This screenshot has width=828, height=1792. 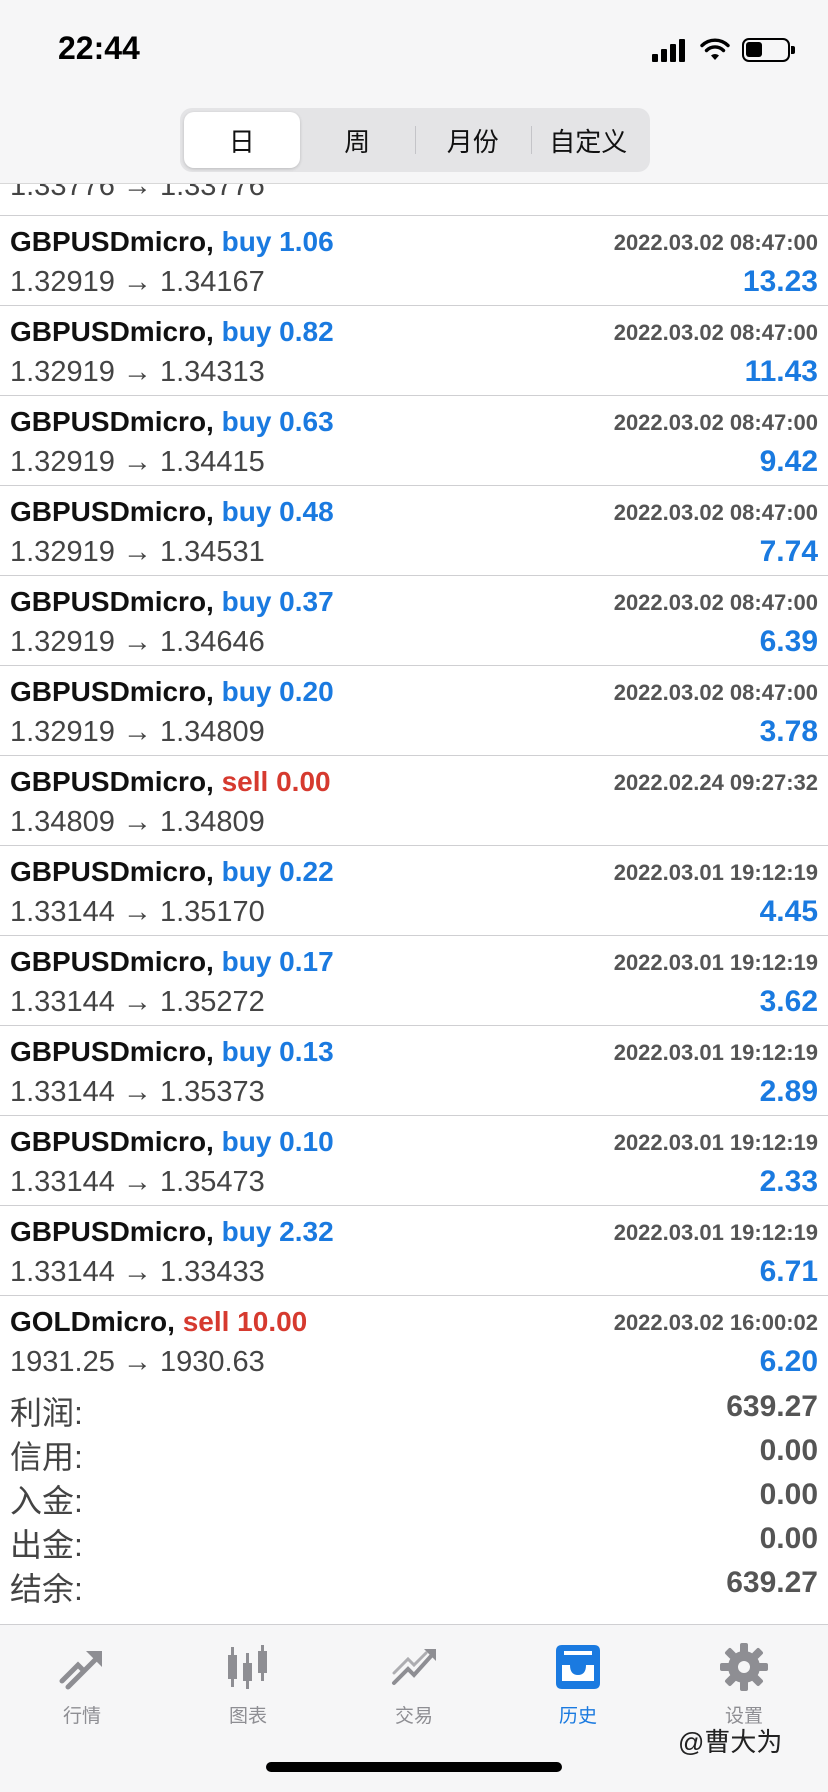 I want to click on trade-symbol: GBPUSDmicro, sell 0.00, so click(x=170, y=782).